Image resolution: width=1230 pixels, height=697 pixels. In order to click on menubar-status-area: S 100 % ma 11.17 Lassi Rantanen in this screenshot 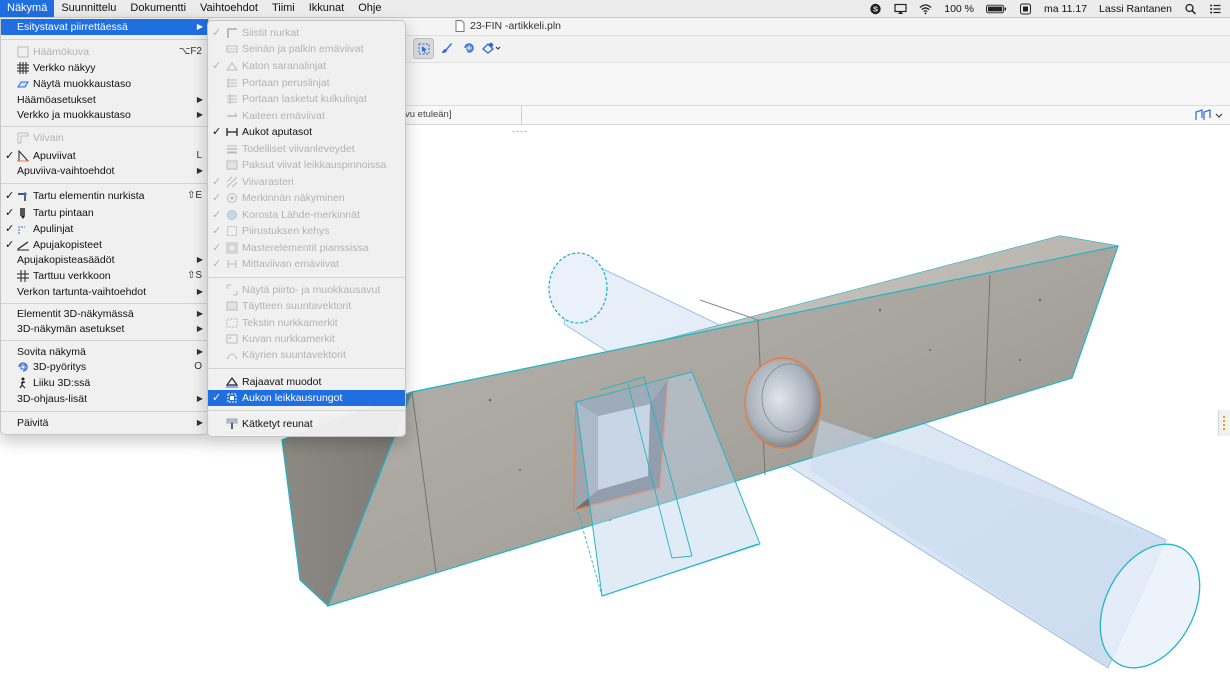, I will do `click(1045, 8)`.